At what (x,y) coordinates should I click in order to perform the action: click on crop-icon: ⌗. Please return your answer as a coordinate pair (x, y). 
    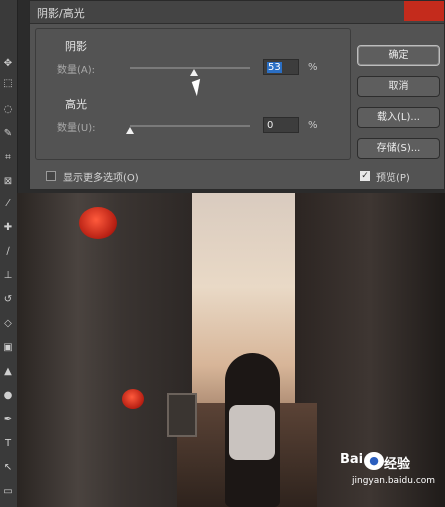
    Looking at the image, I should click on (8, 158).